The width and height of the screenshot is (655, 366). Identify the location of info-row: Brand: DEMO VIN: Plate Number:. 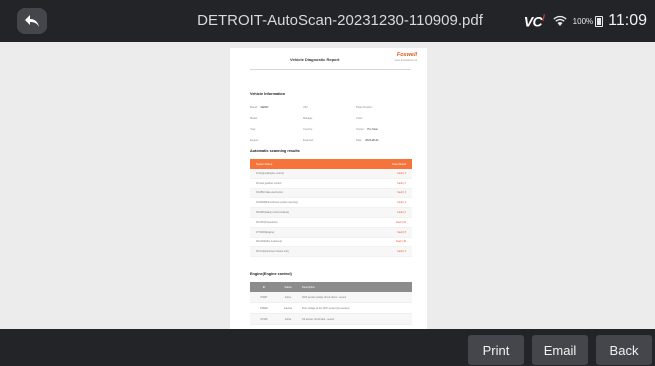
(330, 107).